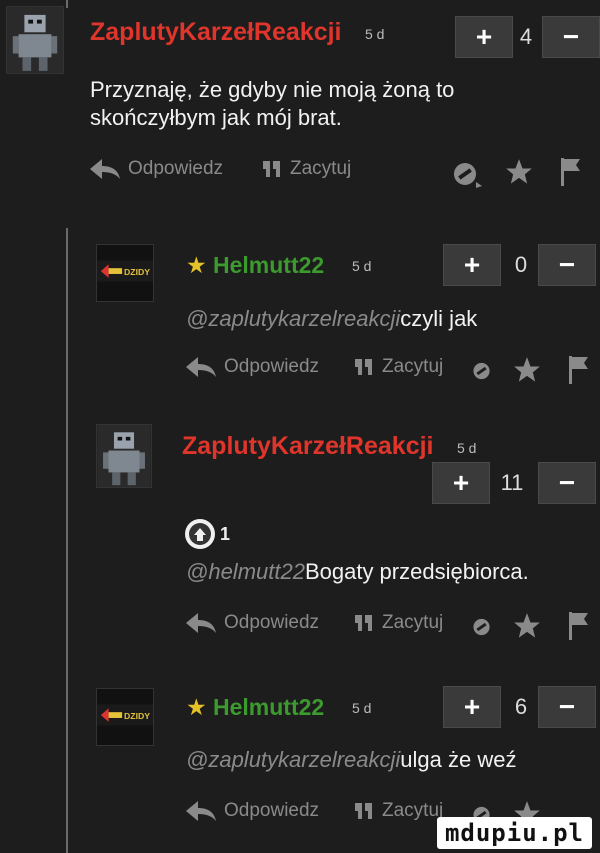 The image size is (600, 853). Describe the element at coordinates (526, 36) in the screenshot. I see `vote-count: 4` at that location.